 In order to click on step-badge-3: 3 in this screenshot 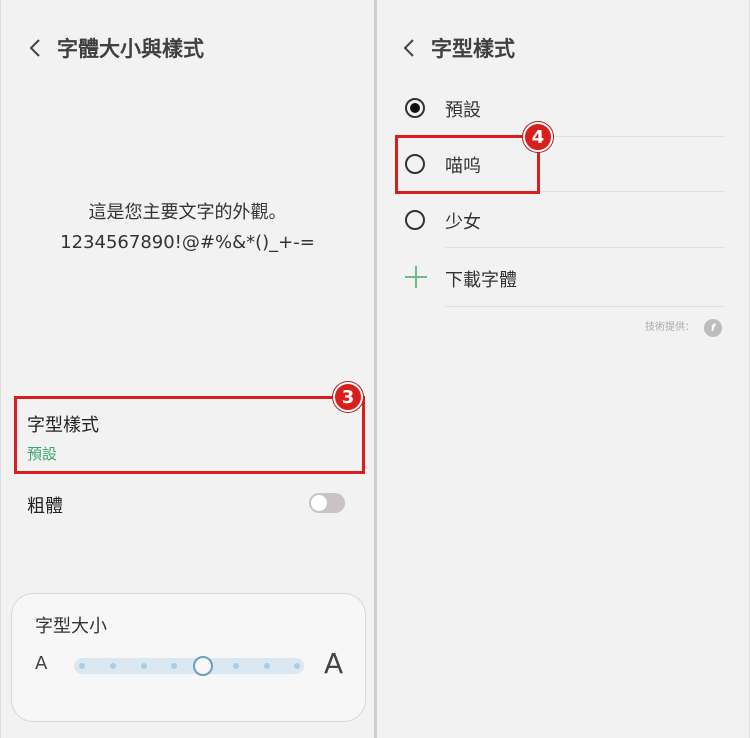, I will do `click(348, 397)`.